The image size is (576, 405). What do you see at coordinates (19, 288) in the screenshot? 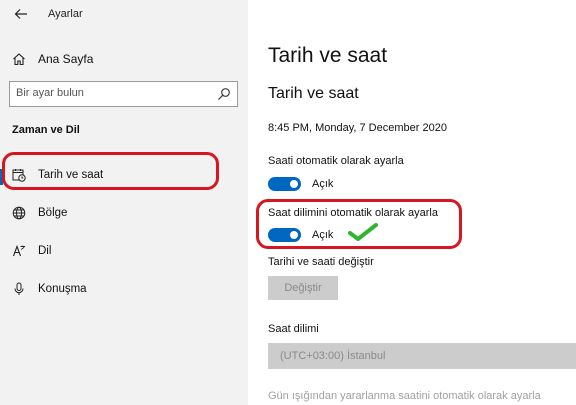
I see `microphone-icon` at bounding box center [19, 288].